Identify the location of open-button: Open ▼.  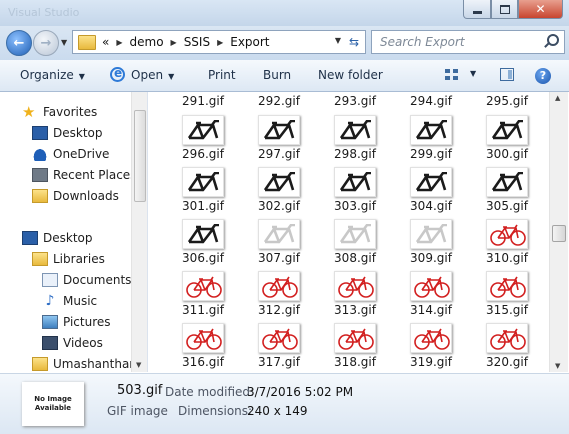
(152, 75).